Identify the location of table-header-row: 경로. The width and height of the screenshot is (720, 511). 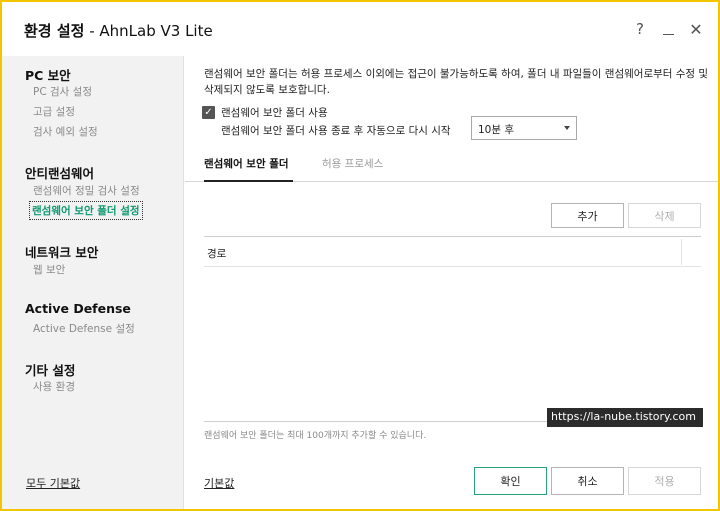
(452, 252).